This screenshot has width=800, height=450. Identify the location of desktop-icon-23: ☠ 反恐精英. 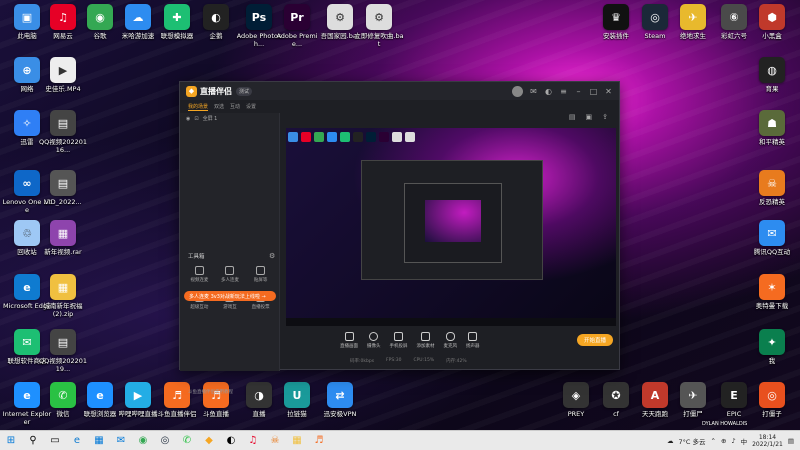
(772, 188).